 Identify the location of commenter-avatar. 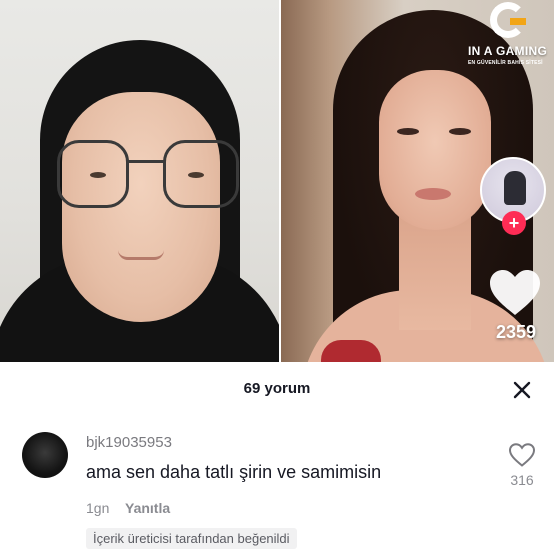
(45, 455).